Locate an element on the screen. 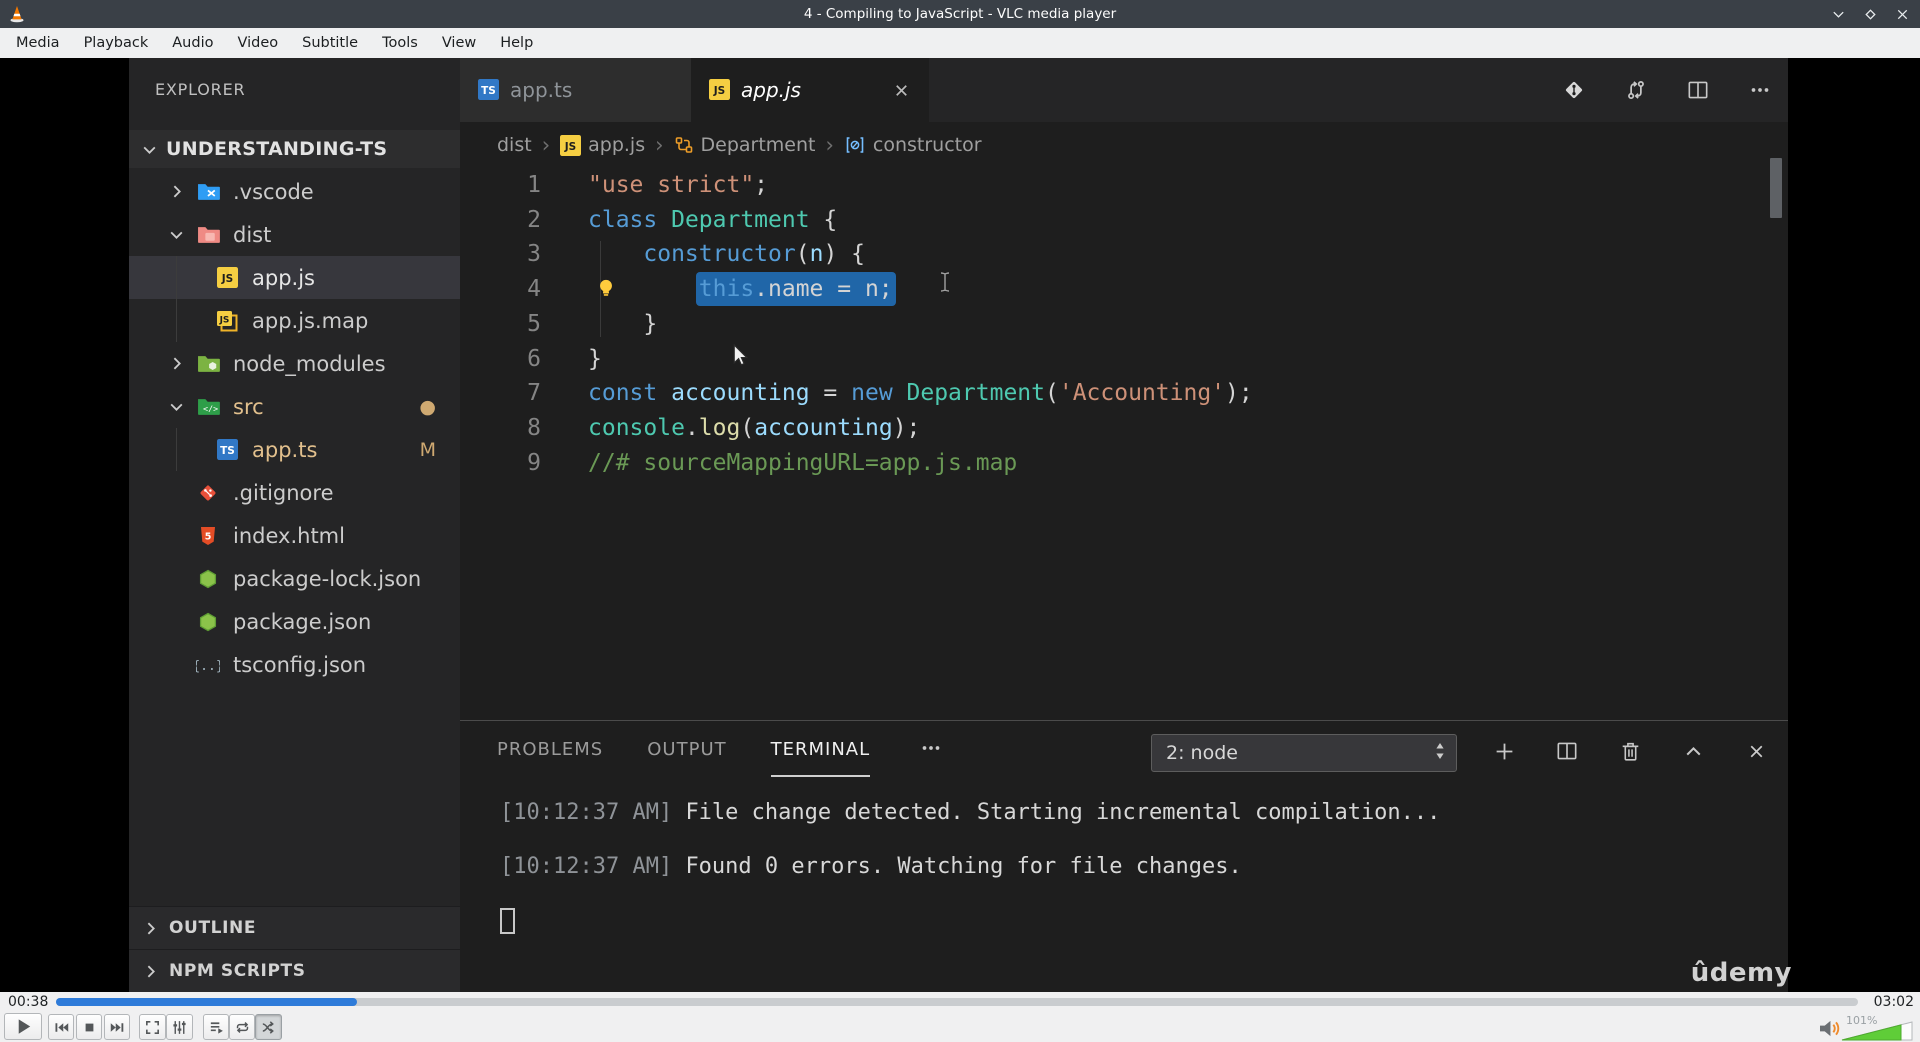  breadcrumb-department: Department is located at coordinates (744, 145).